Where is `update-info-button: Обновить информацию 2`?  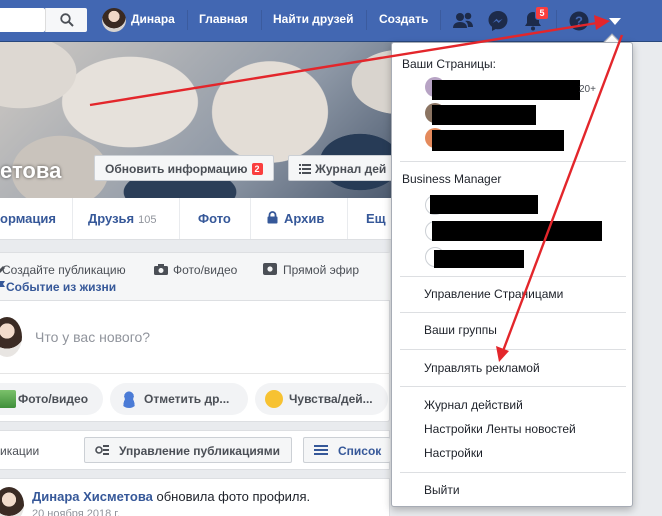 update-info-button: Обновить информацию 2 is located at coordinates (184, 168).